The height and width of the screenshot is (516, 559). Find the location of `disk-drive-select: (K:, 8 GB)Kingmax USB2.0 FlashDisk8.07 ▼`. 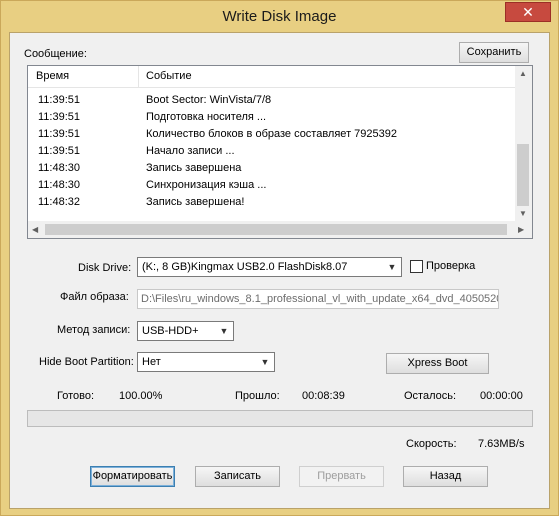

disk-drive-select: (K:, 8 GB)Kingmax USB2.0 FlashDisk8.07 ▼ is located at coordinates (269, 267).